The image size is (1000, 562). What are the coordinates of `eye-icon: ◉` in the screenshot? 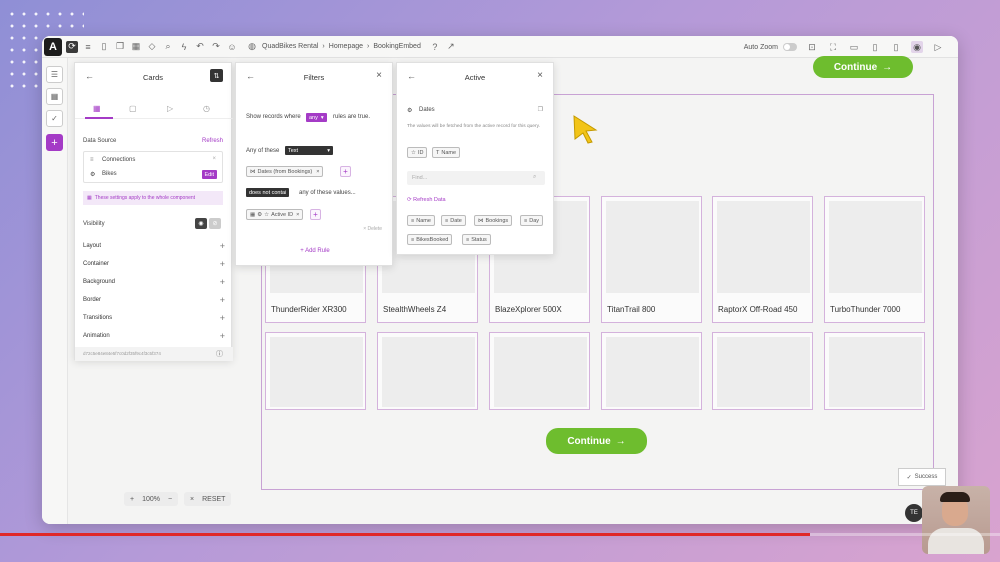 It's located at (201, 223).